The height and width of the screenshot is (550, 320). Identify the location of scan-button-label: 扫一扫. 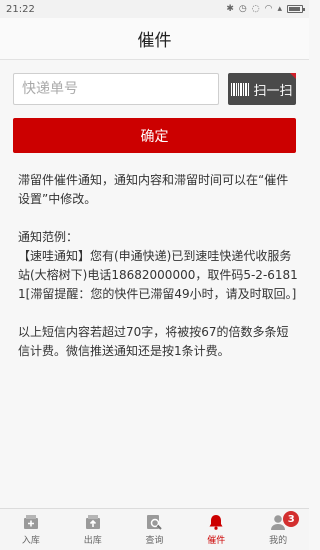
(273, 91).